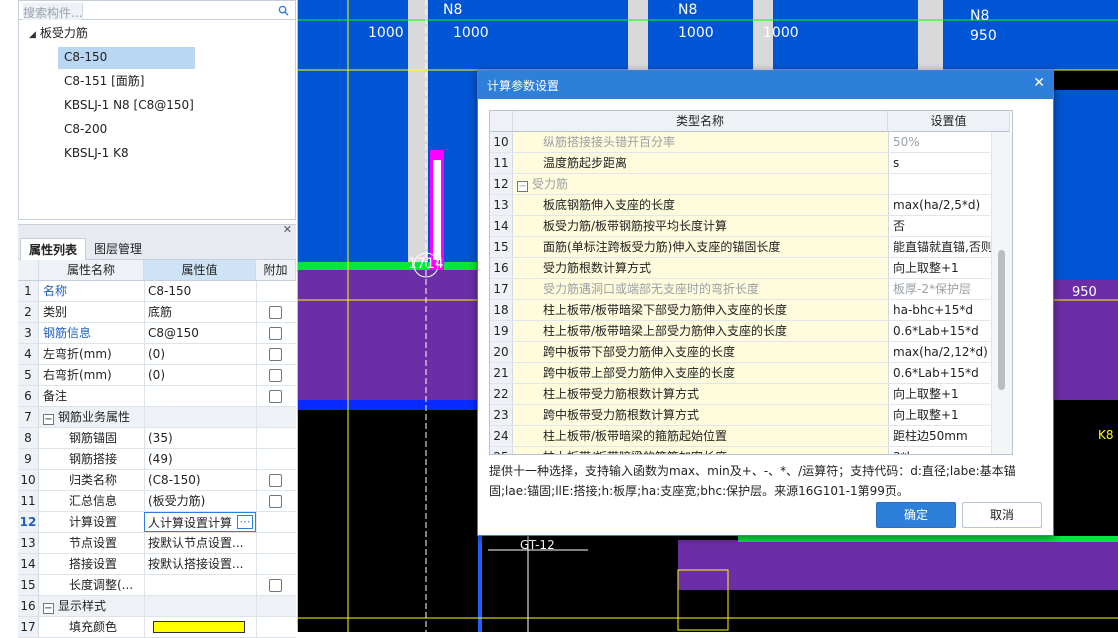 This screenshot has width=1118, height=638. Describe the element at coordinates (740, 184) in the screenshot. I see `setting-row: 12− 受力筋` at that location.